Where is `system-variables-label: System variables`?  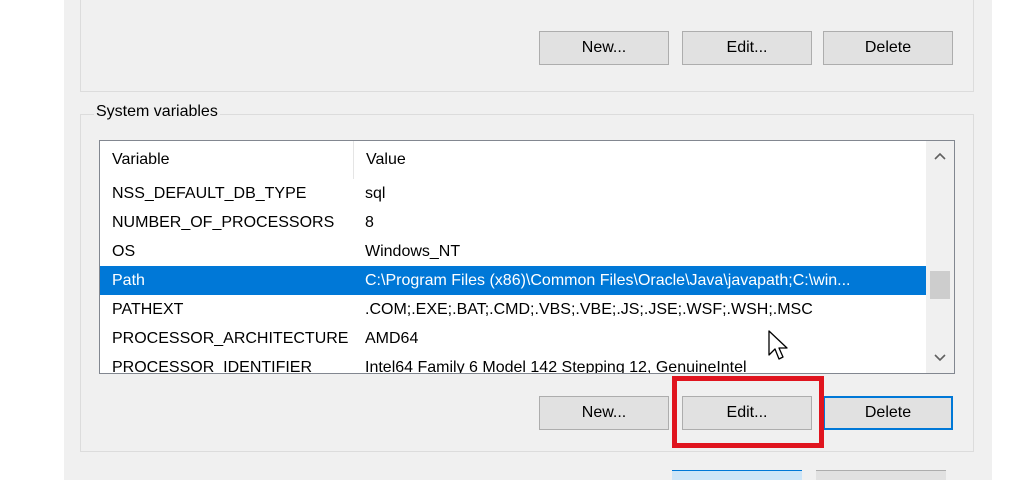 system-variables-label: System variables is located at coordinates (157, 112).